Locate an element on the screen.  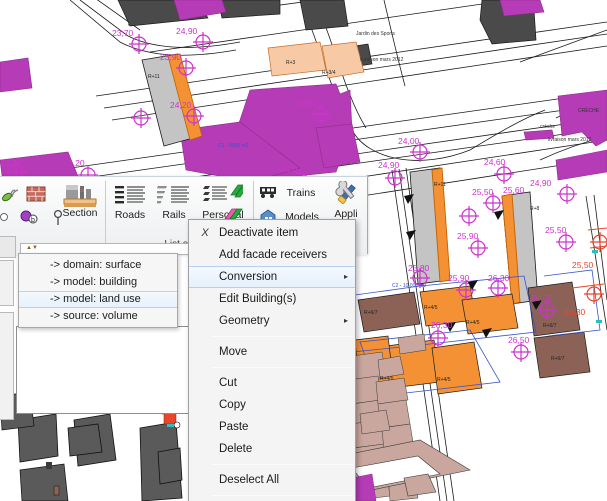
trains-icon is located at coordinates (268, 192).